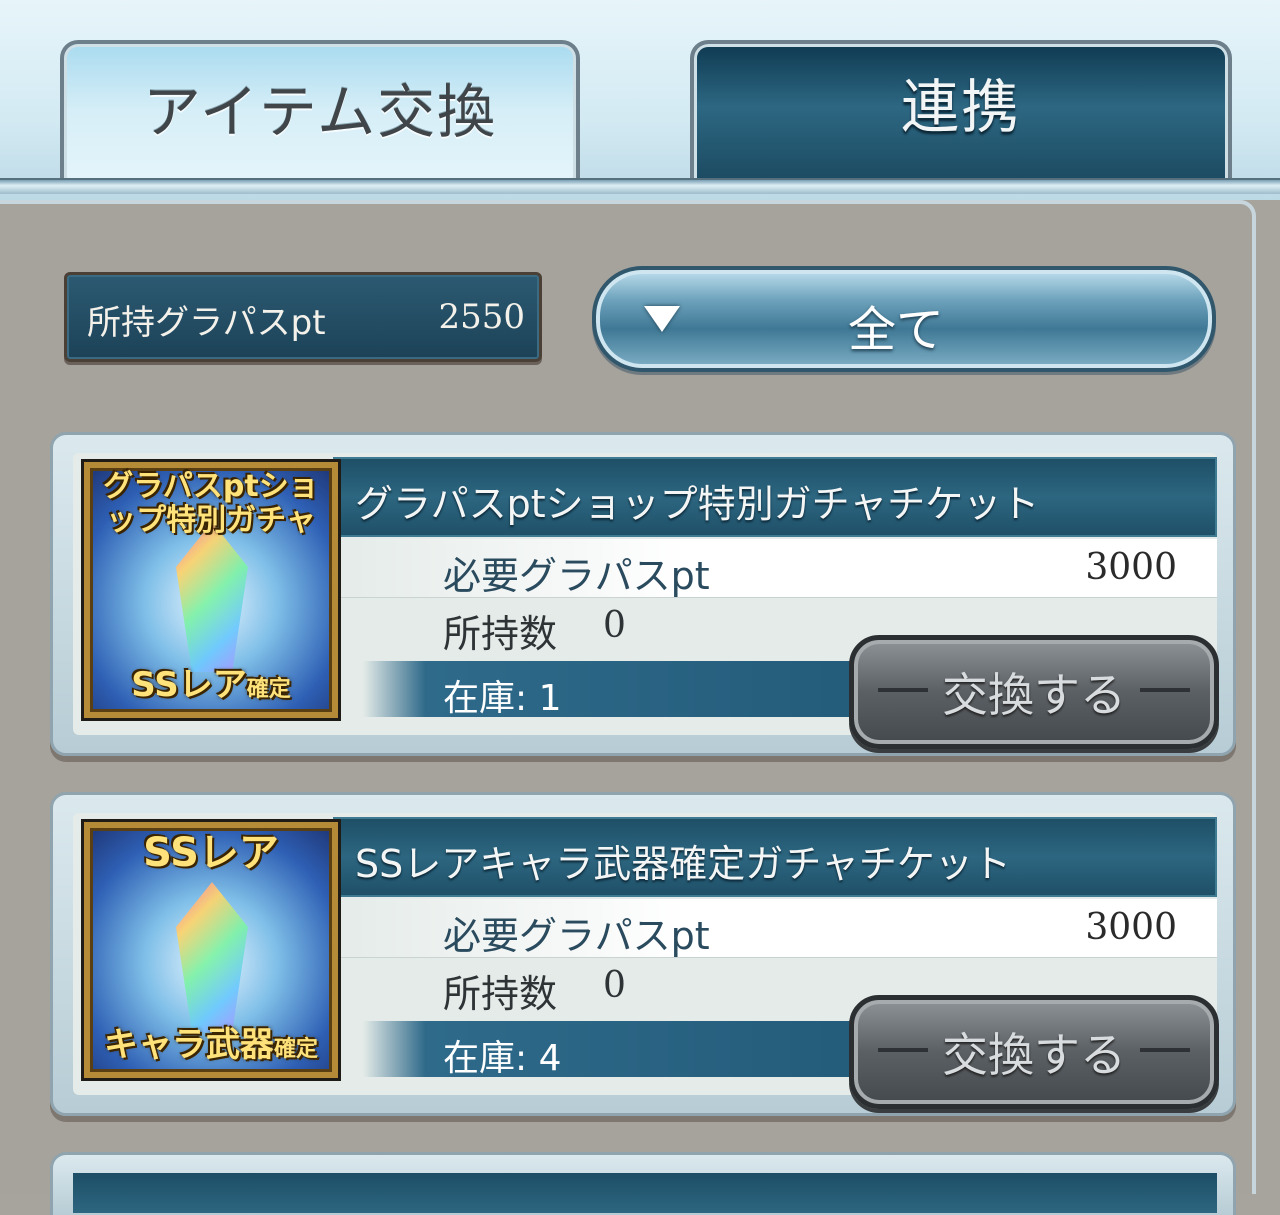 The width and height of the screenshot is (1280, 1215). I want to click on thumbnail-caption-bottom: SSレア確定, so click(211, 681).